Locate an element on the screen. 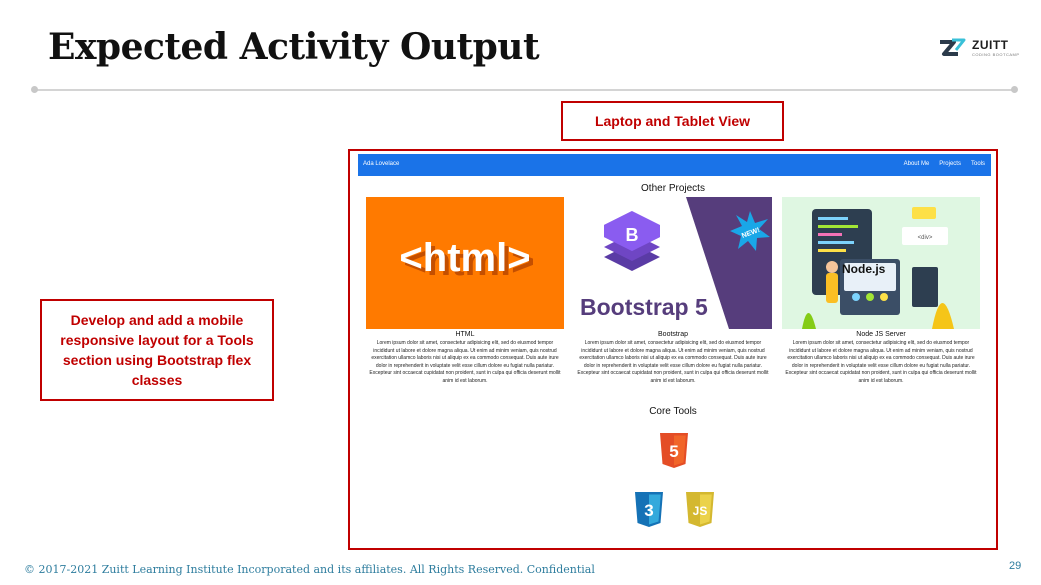  card-html-image: <html> <html> is located at coordinates (465, 263).